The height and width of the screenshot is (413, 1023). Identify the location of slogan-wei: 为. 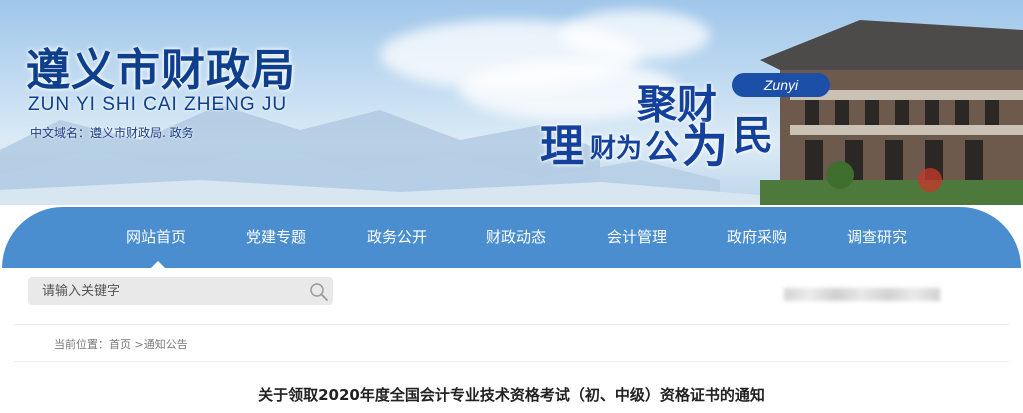
(705, 146).